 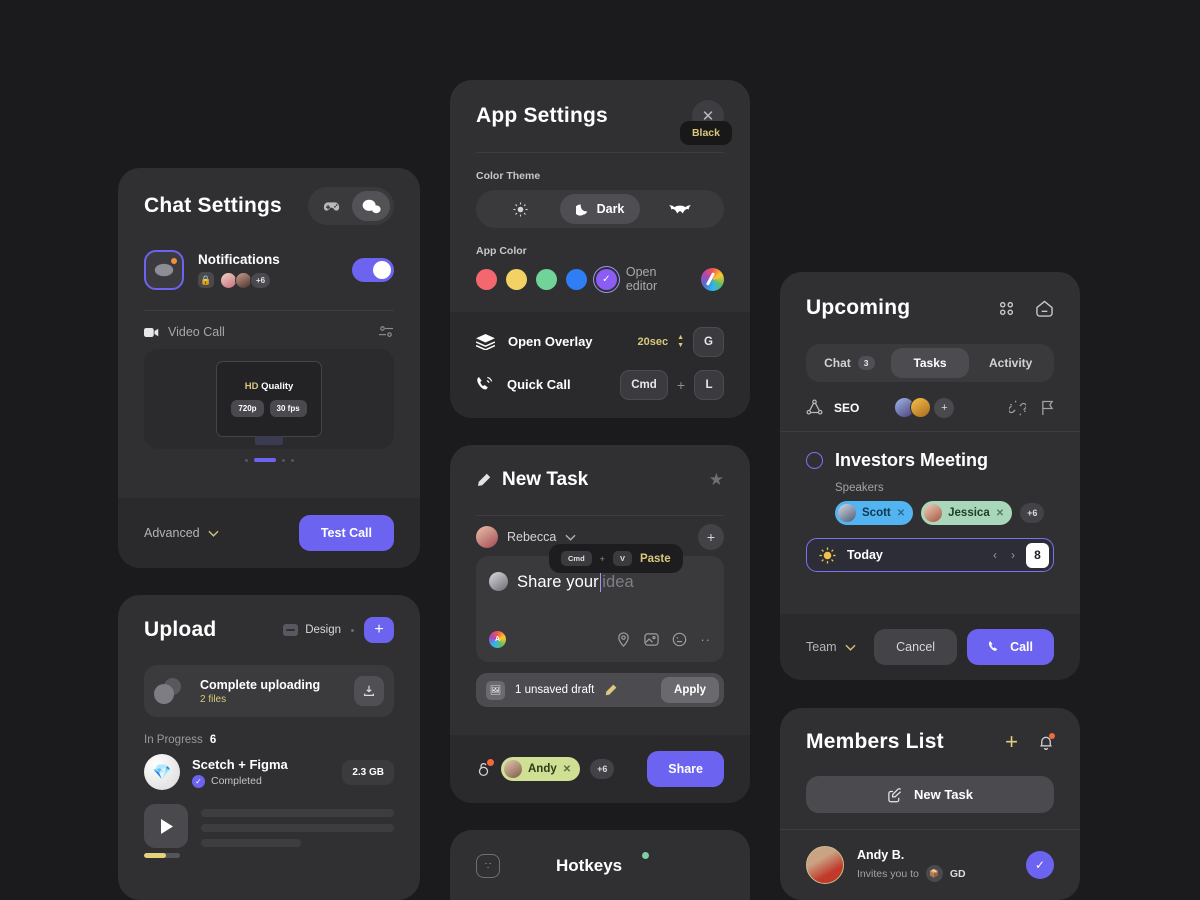 I want to click on upload-folder-tag: Design, so click(x=312, y=630).